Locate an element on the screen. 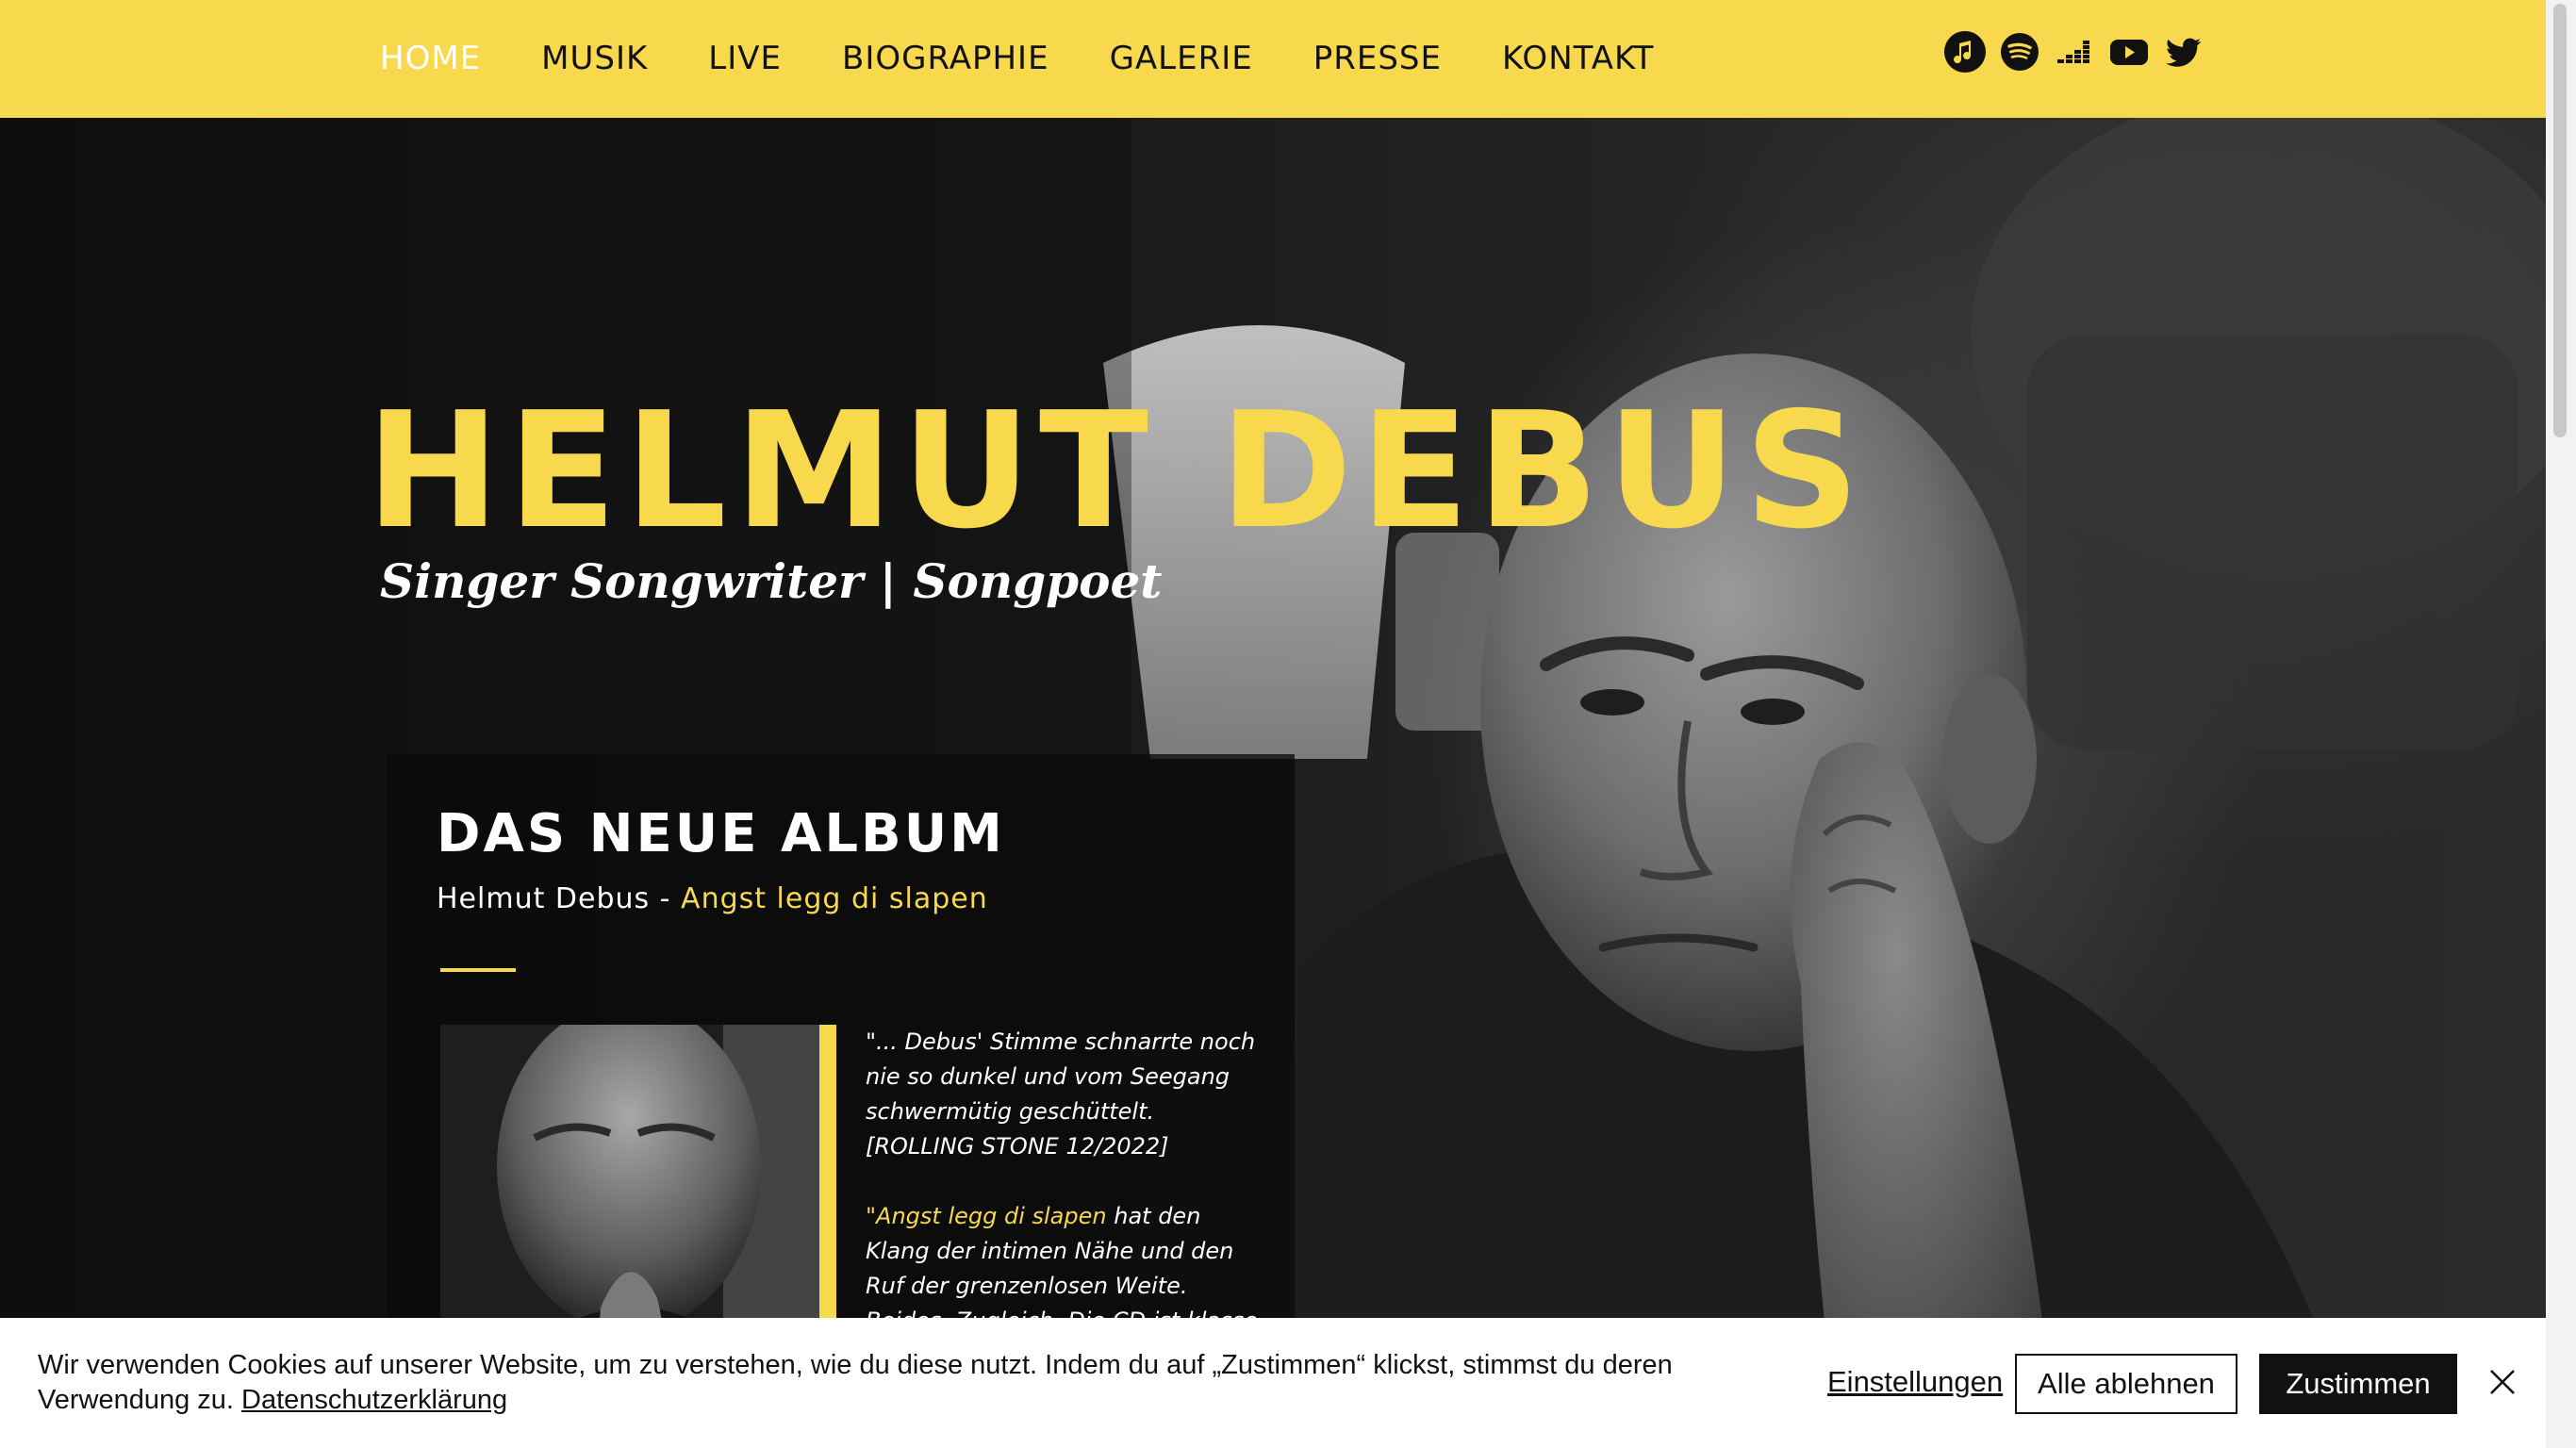 This screenshot has width=2576, height=1448. hero-title: HELMUT DEBUS is located at coordinates (1117, 471).